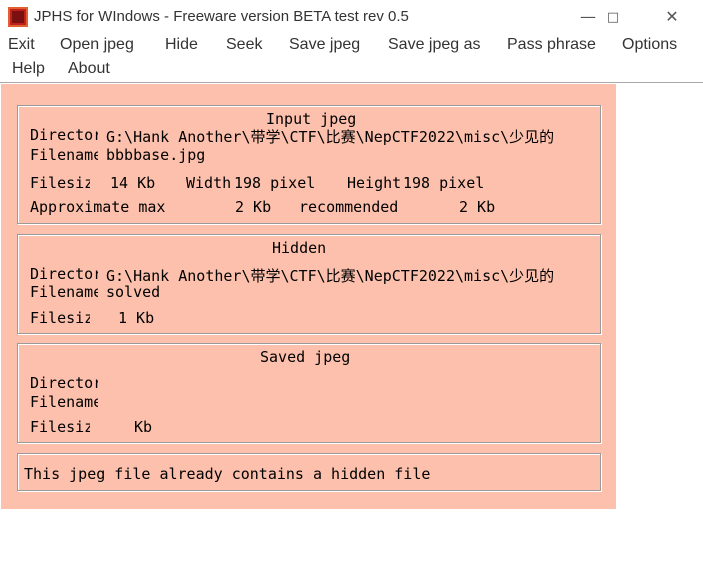 The width and height of the screenshot is (703, 569). What do you see at coordinates (253, 207) in the screenshot?
I see `input-approx-value: 2 Kb` at bounding box center [253, 207].